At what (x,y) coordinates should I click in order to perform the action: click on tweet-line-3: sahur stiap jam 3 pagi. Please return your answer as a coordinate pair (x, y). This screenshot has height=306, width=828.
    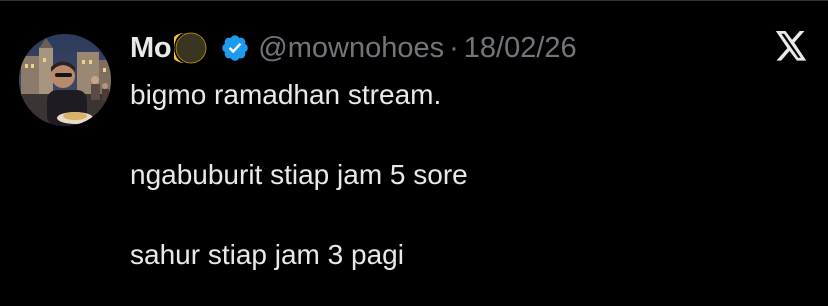
    Looking at the image, I should click on (267, 254).